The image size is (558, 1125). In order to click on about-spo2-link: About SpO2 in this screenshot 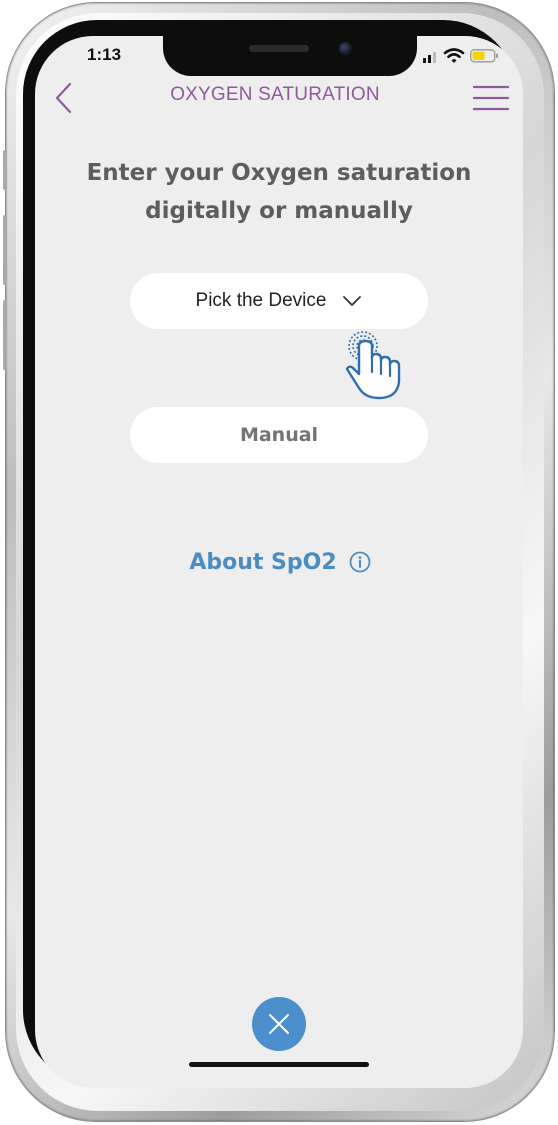, I will do `click(280, 562)`.